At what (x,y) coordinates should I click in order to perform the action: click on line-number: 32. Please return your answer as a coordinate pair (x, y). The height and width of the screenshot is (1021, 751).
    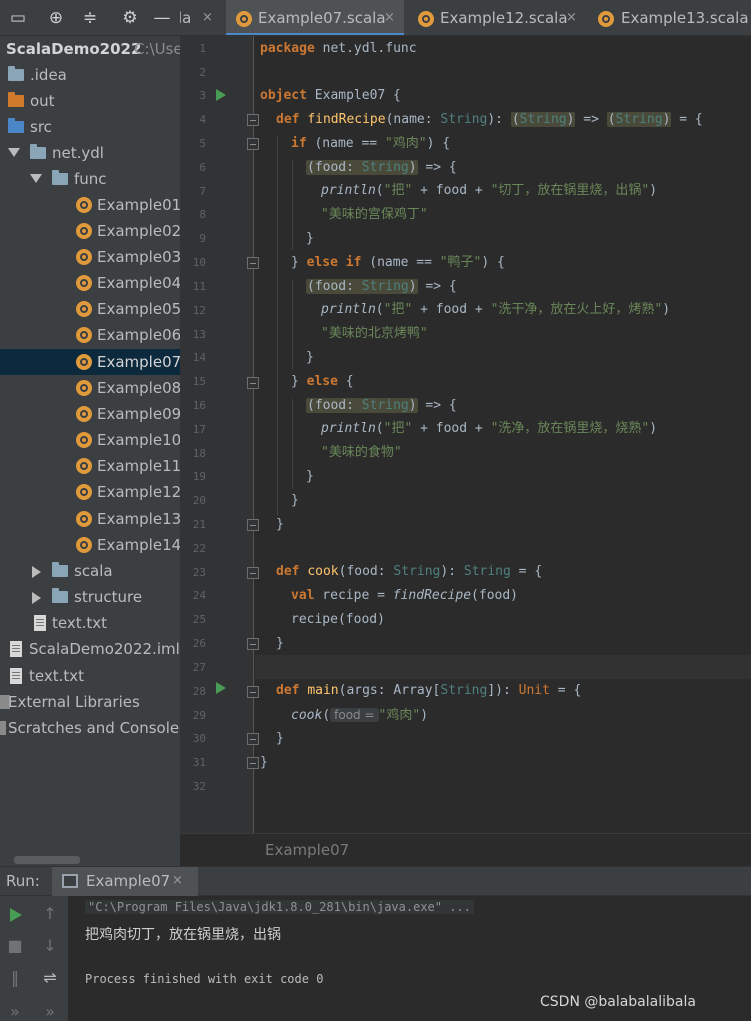
    Looking at the image, I should click on (199, 786).